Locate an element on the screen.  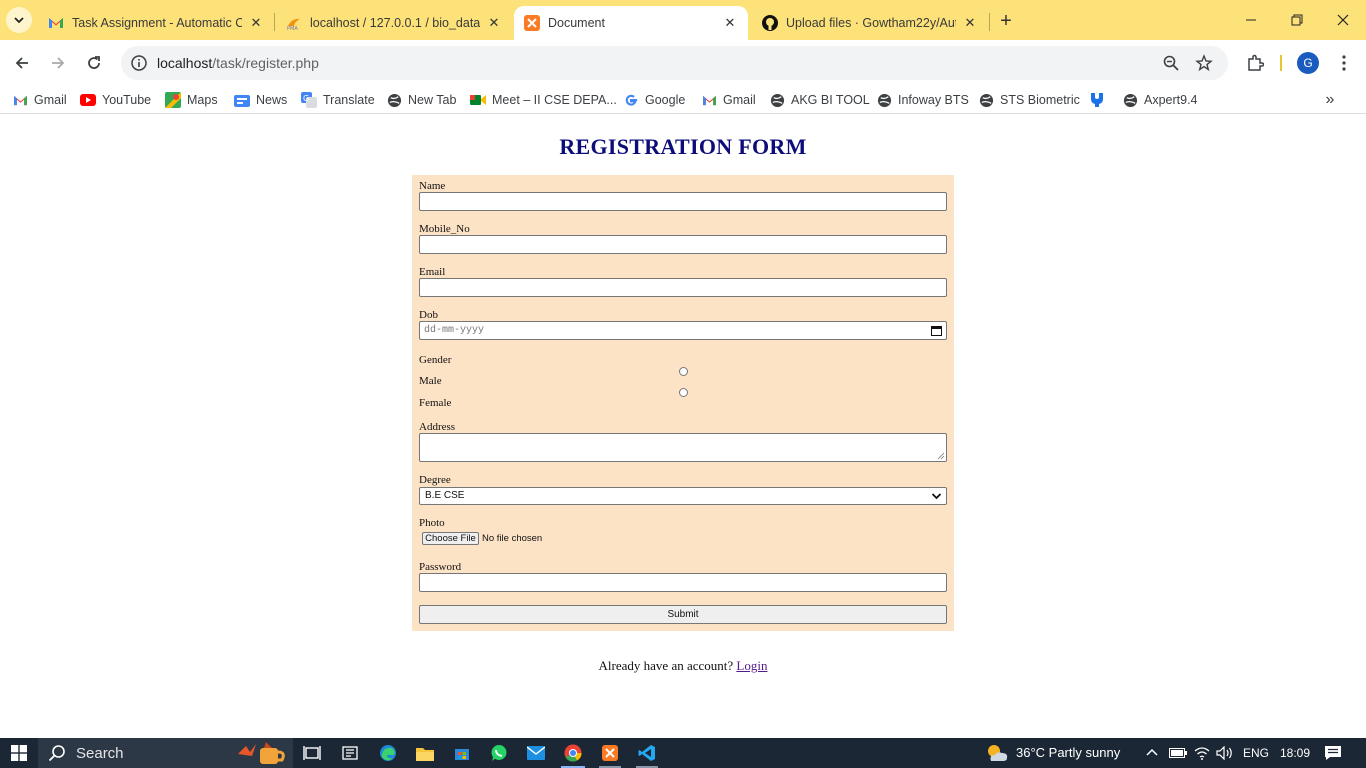
bookmark-new-tab: New Tab is located at coordinates (421, 100).